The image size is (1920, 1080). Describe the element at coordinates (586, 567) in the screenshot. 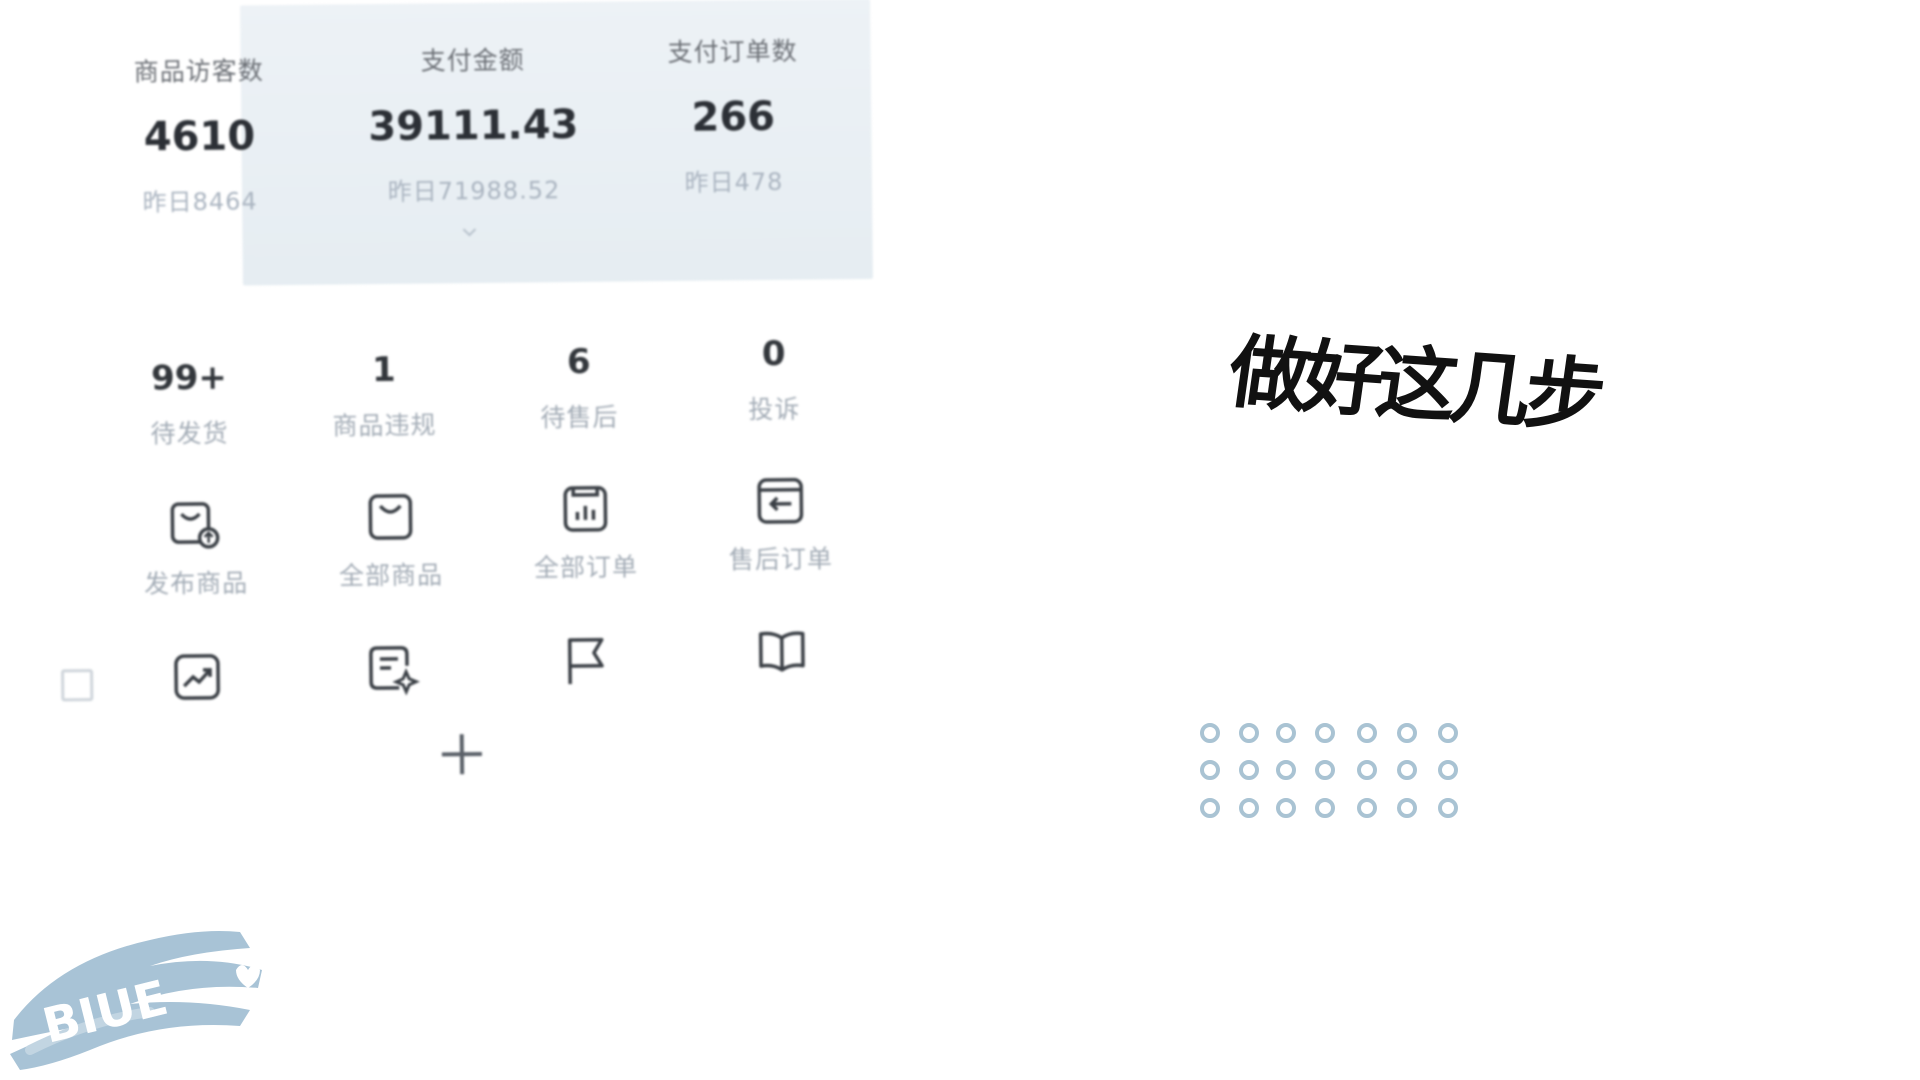

I see `tool-label: 全部订单` at that location.